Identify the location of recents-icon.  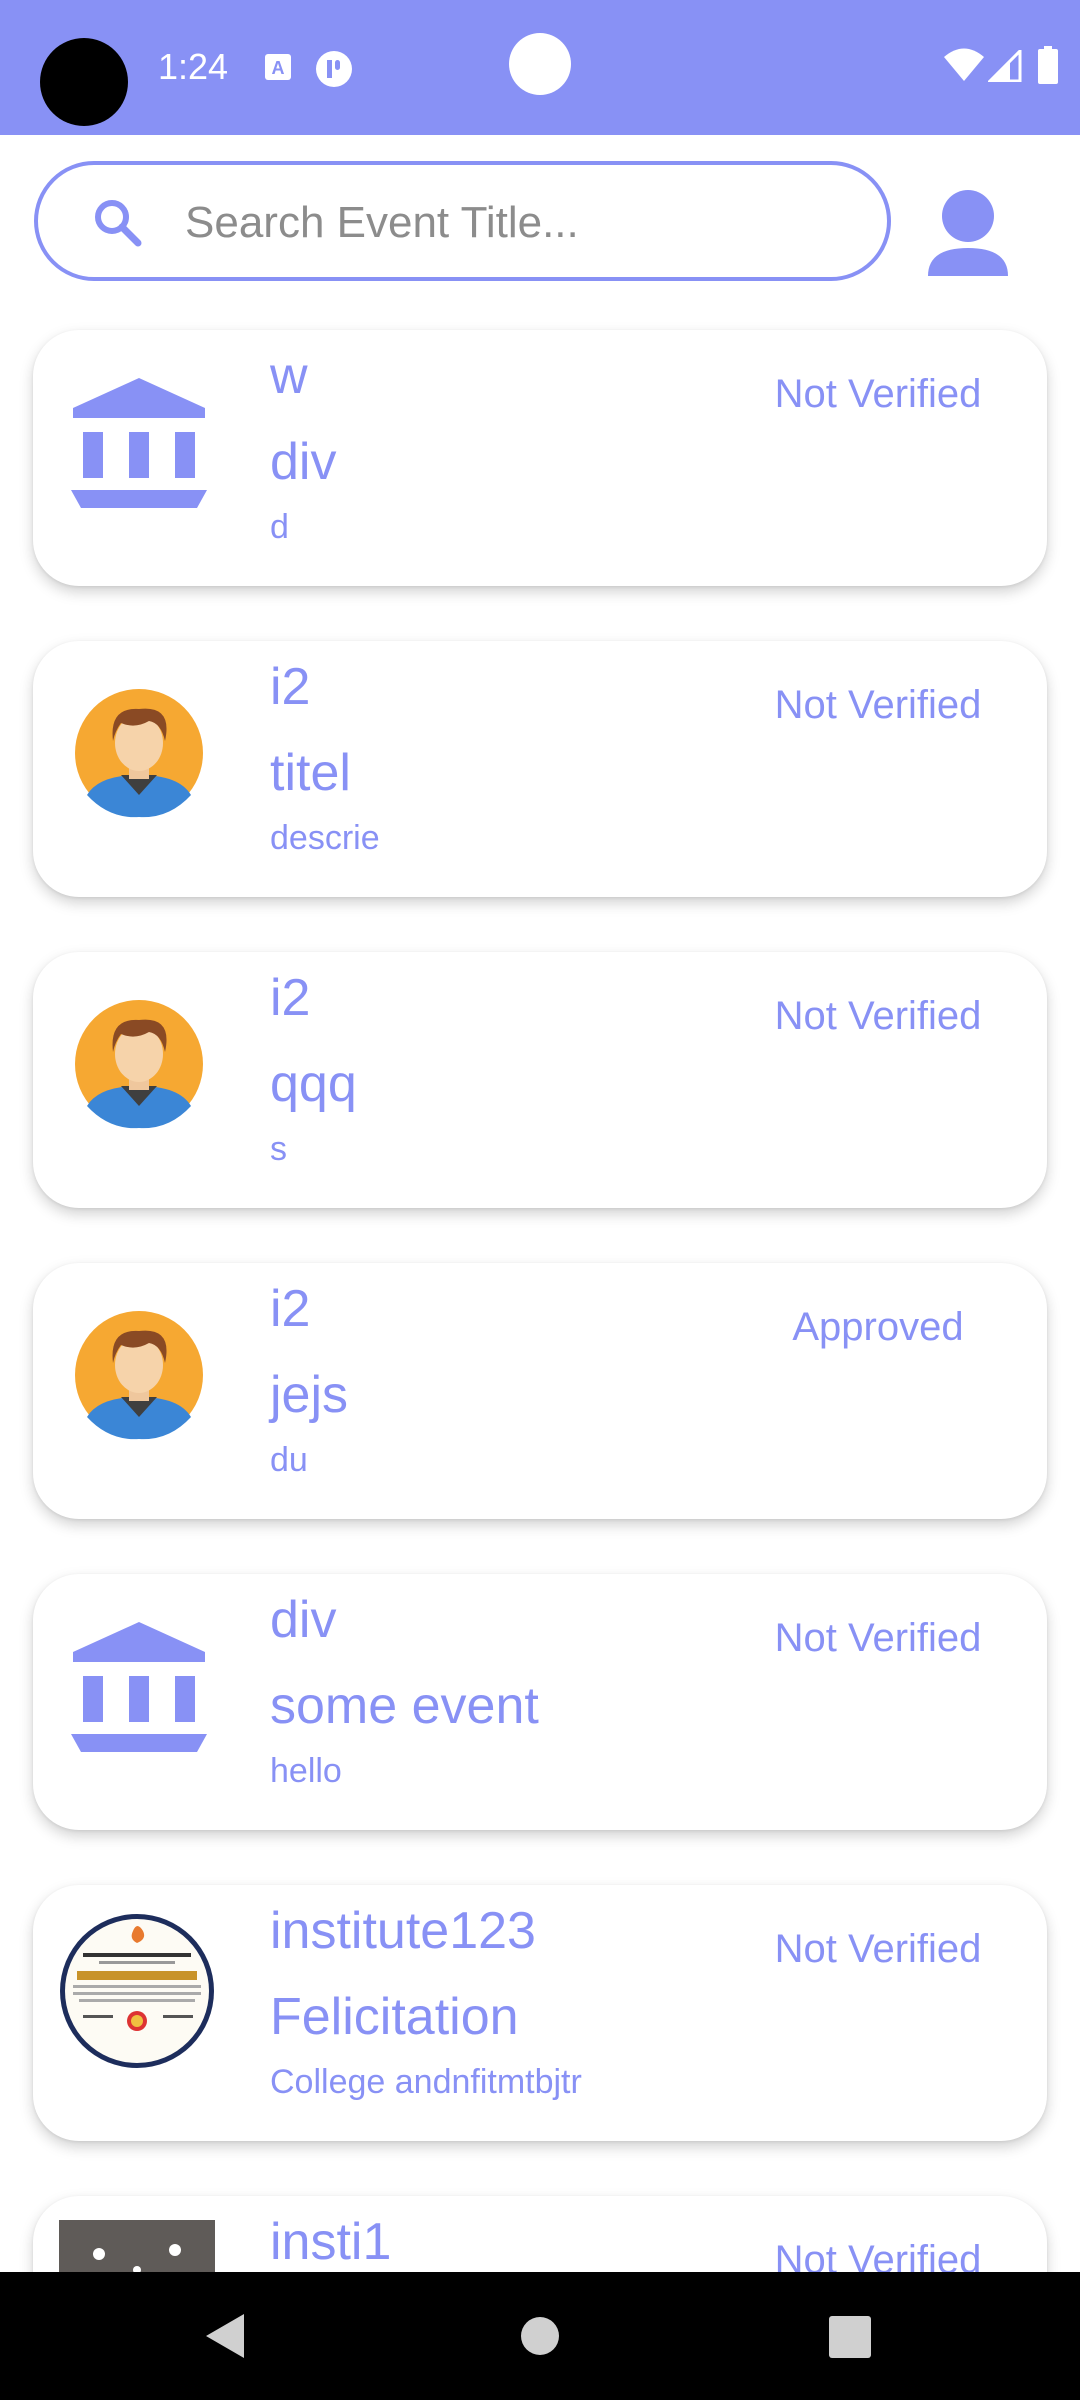
(850, 2337).